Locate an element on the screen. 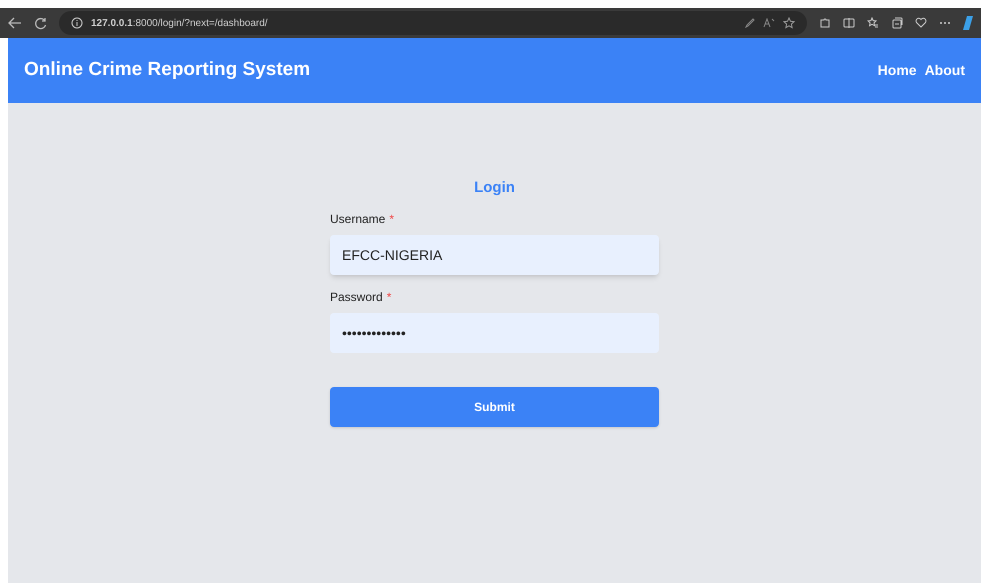 Image resolution: width=981 pixels, height=583 pixels. input-field: ••••••••••••• is located at coordinates (494, 332).